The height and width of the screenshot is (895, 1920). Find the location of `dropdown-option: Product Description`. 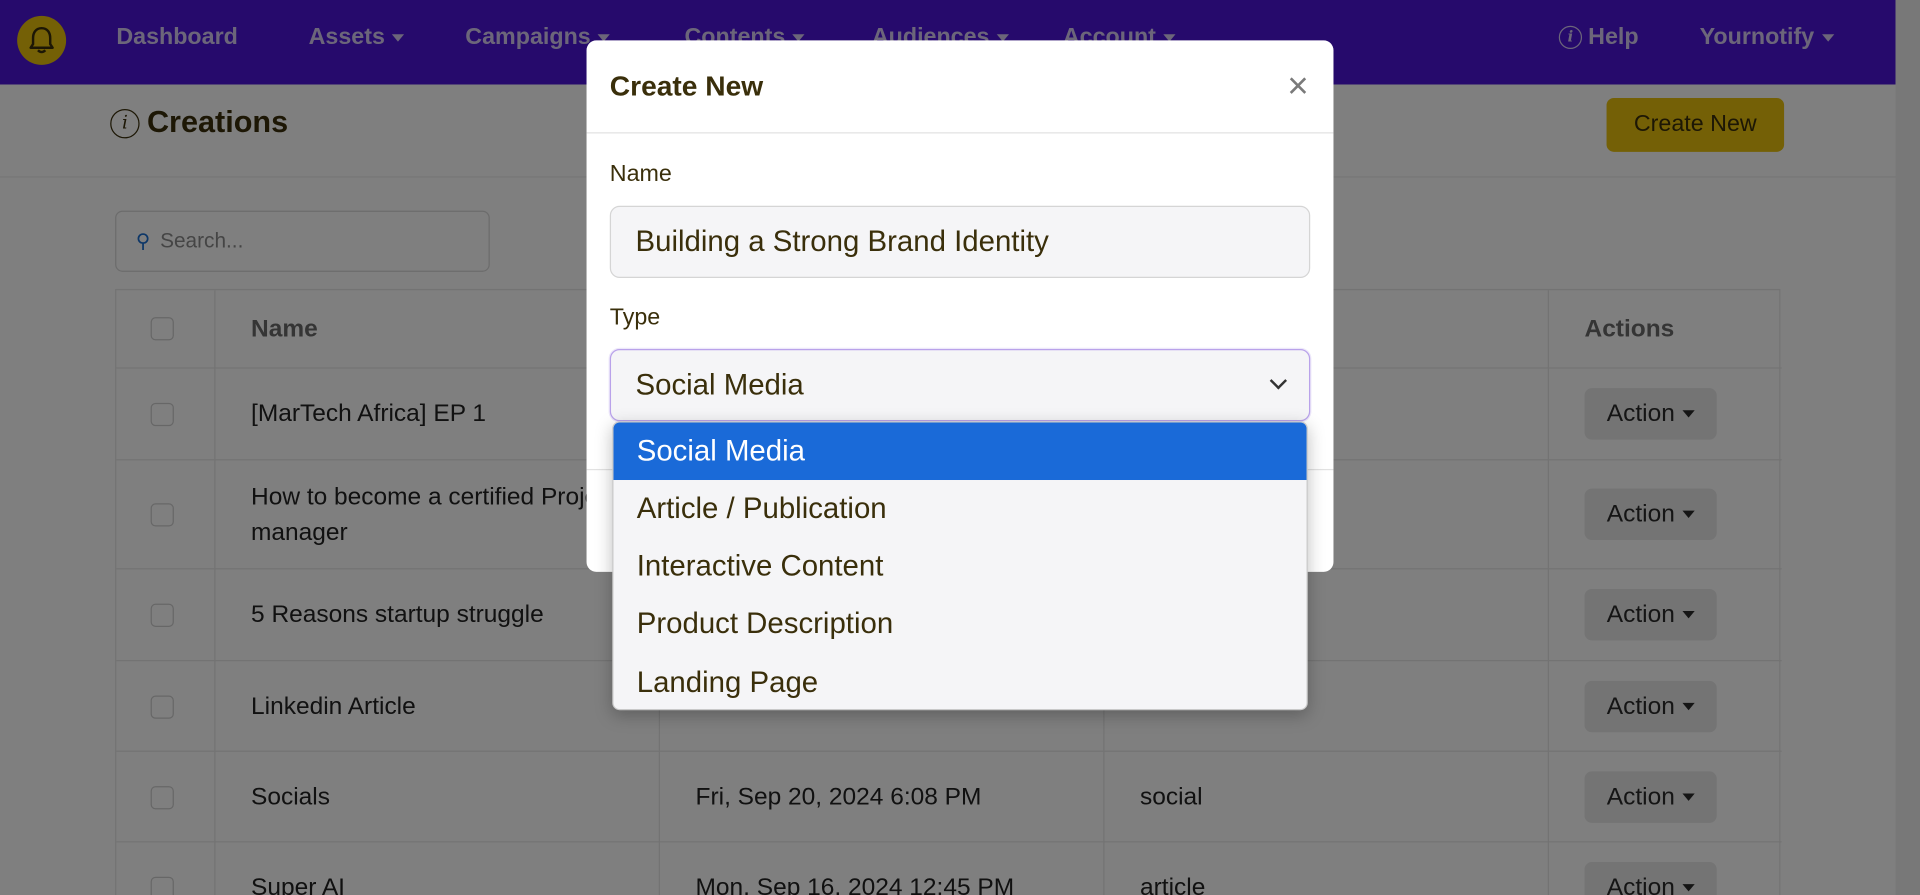

dropdown-option: Product Description is located at coordinates (959, 624).